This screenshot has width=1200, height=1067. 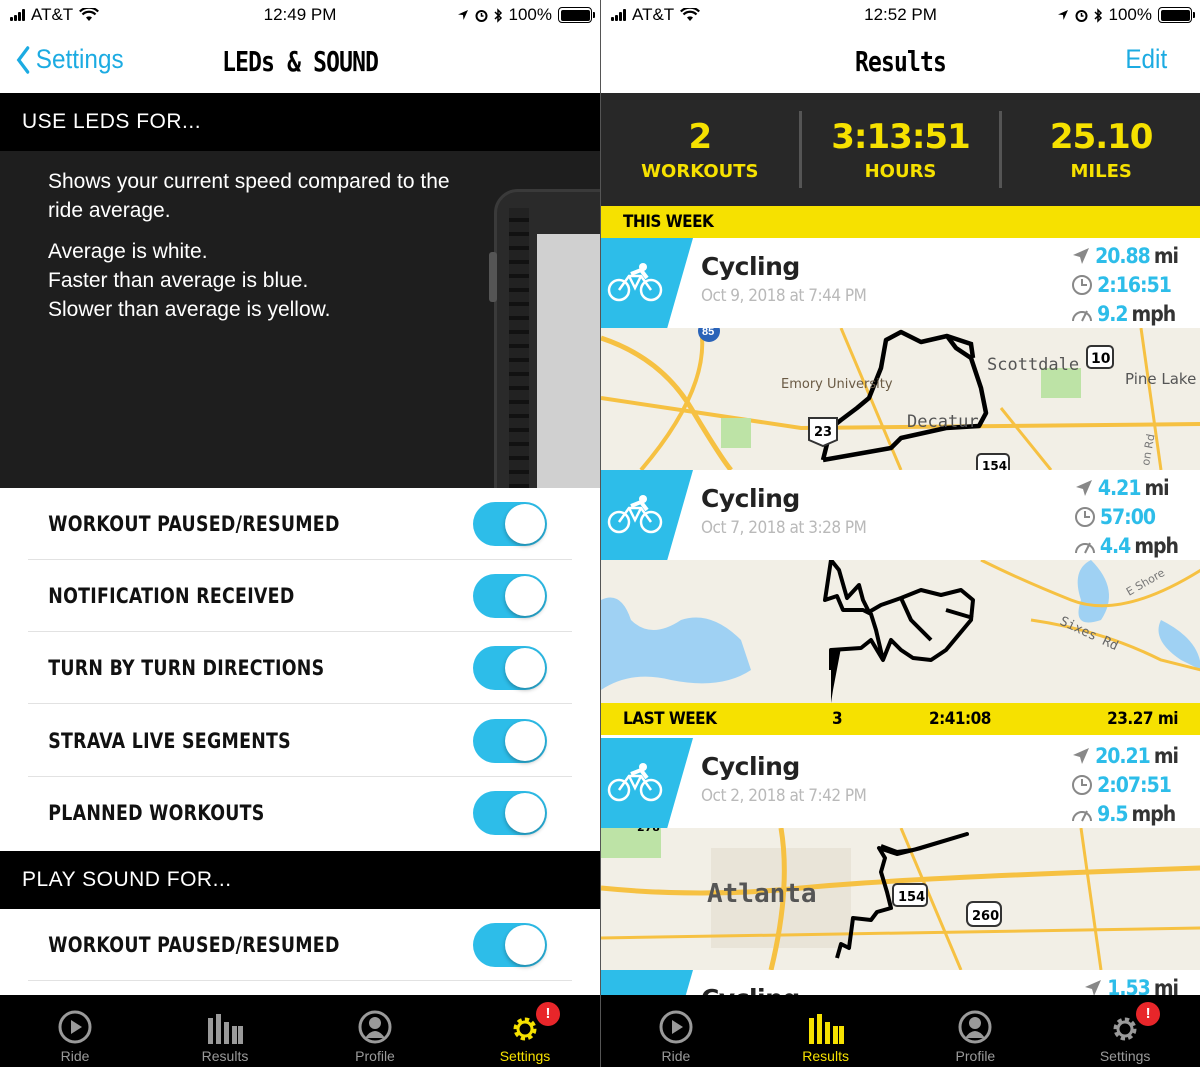 I want to click on workout-paused-toggle, so click(x=510, y=523).